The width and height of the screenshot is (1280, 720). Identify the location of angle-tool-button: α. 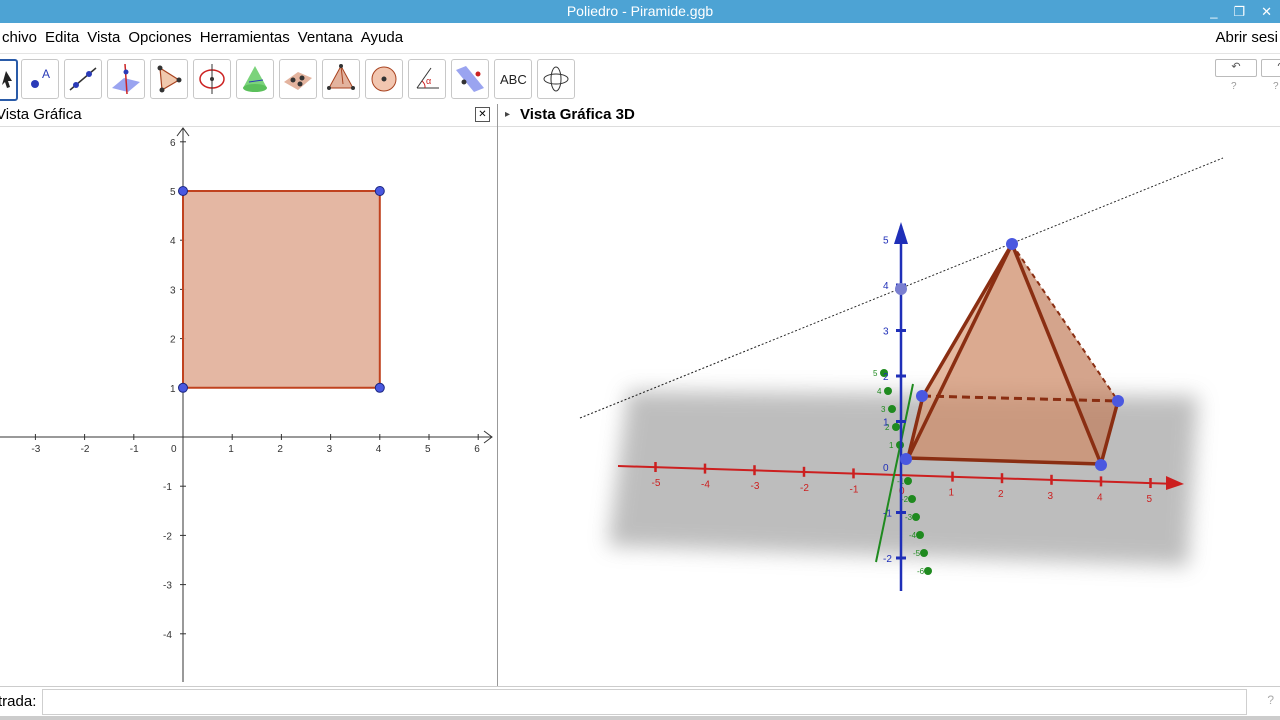
(427, 79).